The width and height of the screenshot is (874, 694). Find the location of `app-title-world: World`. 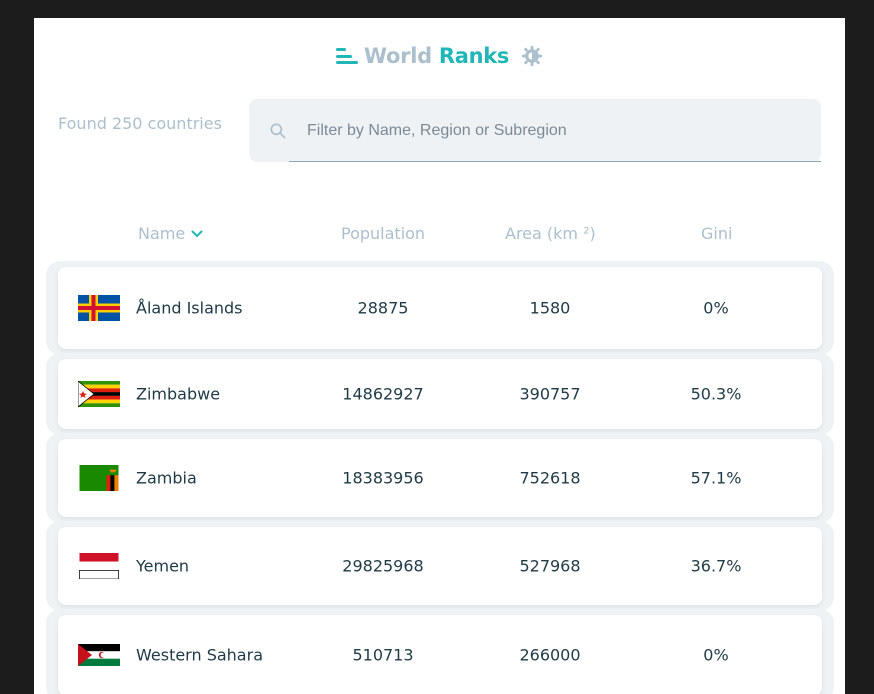

app-title-world: World is located at coordinates (397, 56).